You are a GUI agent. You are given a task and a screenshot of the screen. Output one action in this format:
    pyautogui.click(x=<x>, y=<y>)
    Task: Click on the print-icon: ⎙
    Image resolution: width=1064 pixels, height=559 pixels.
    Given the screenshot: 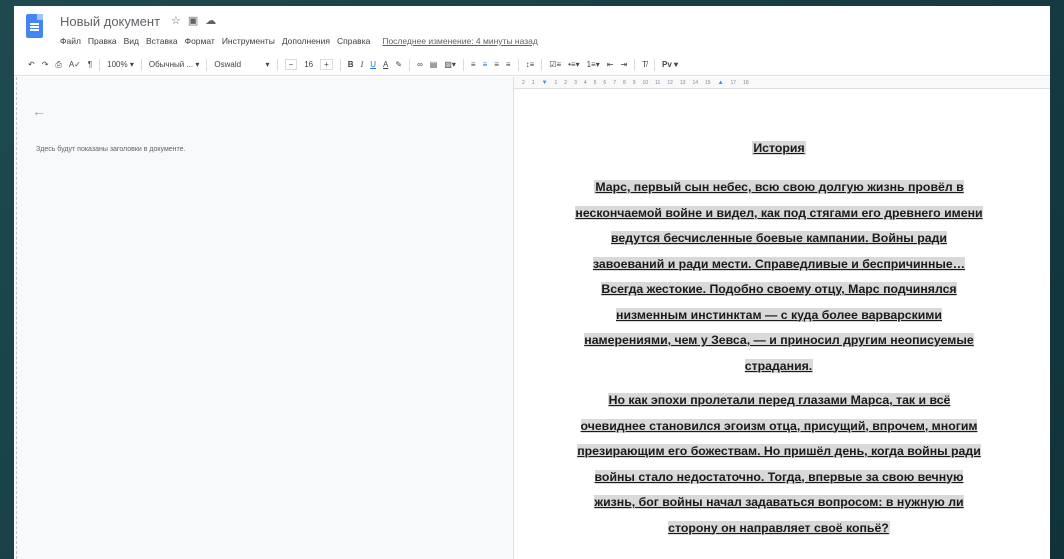 What is the action you would take?
    pyautogui.click(x=58, y=65)
    